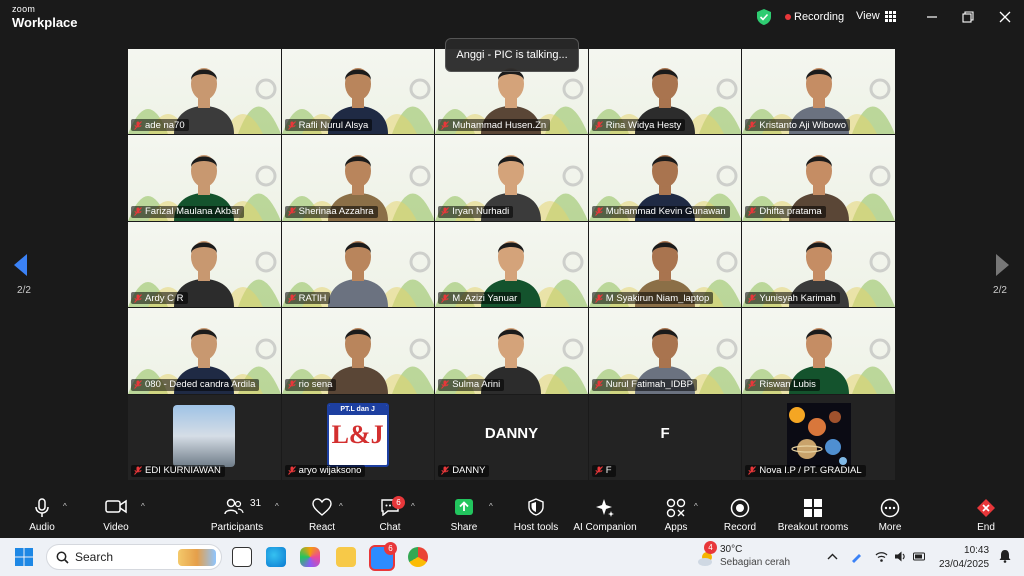 The width and height of the screenshot is (1024, 576). I want to click on chevron-up-icon, so click(832, 556).